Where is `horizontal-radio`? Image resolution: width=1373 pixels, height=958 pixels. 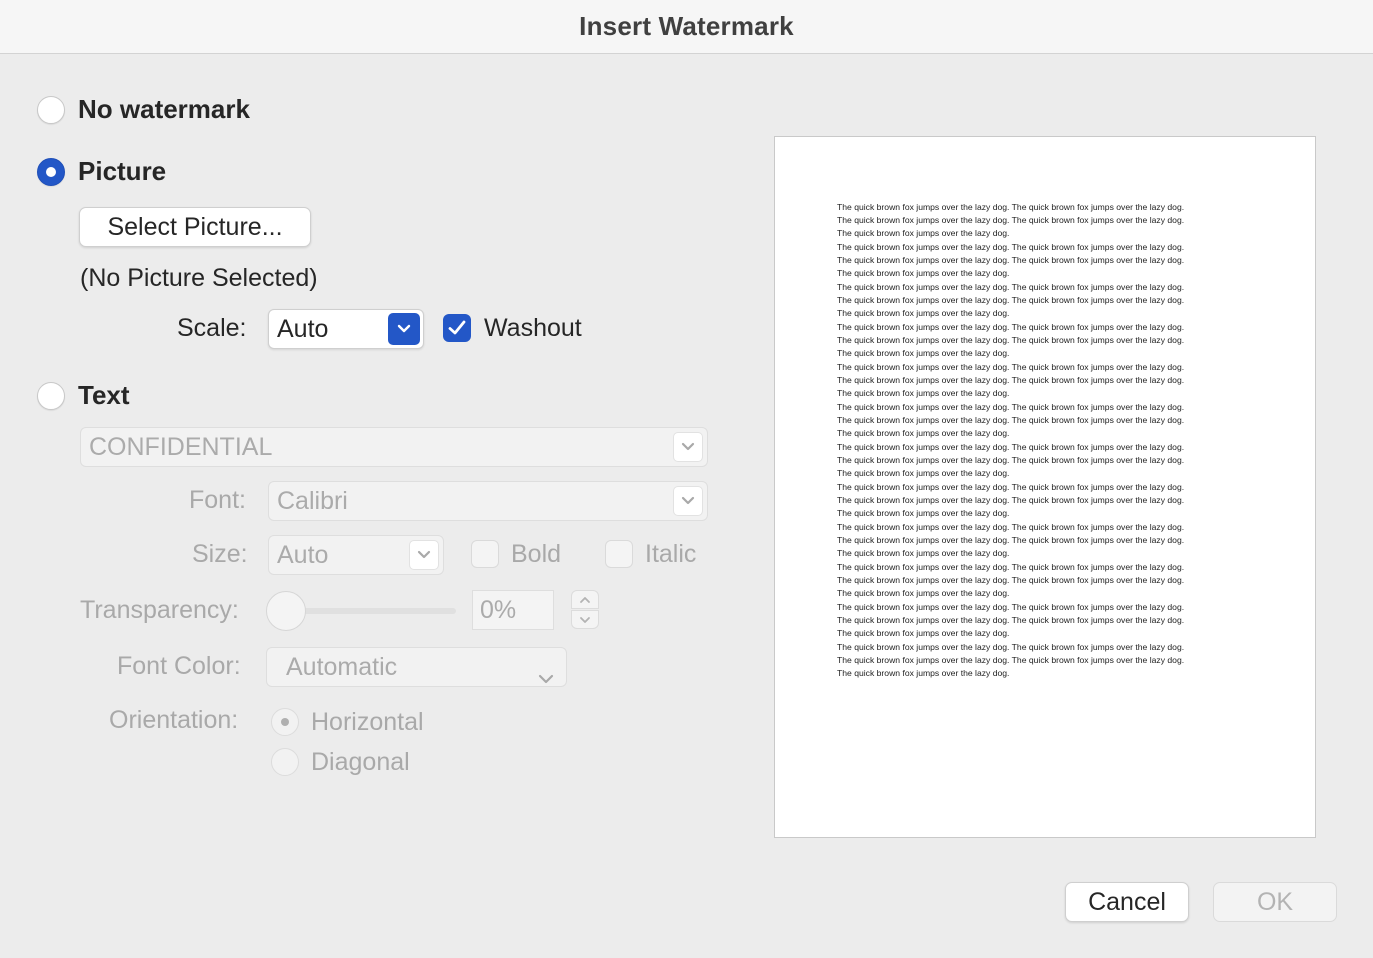 horizontal-radio is located at coordinates (285, 722).